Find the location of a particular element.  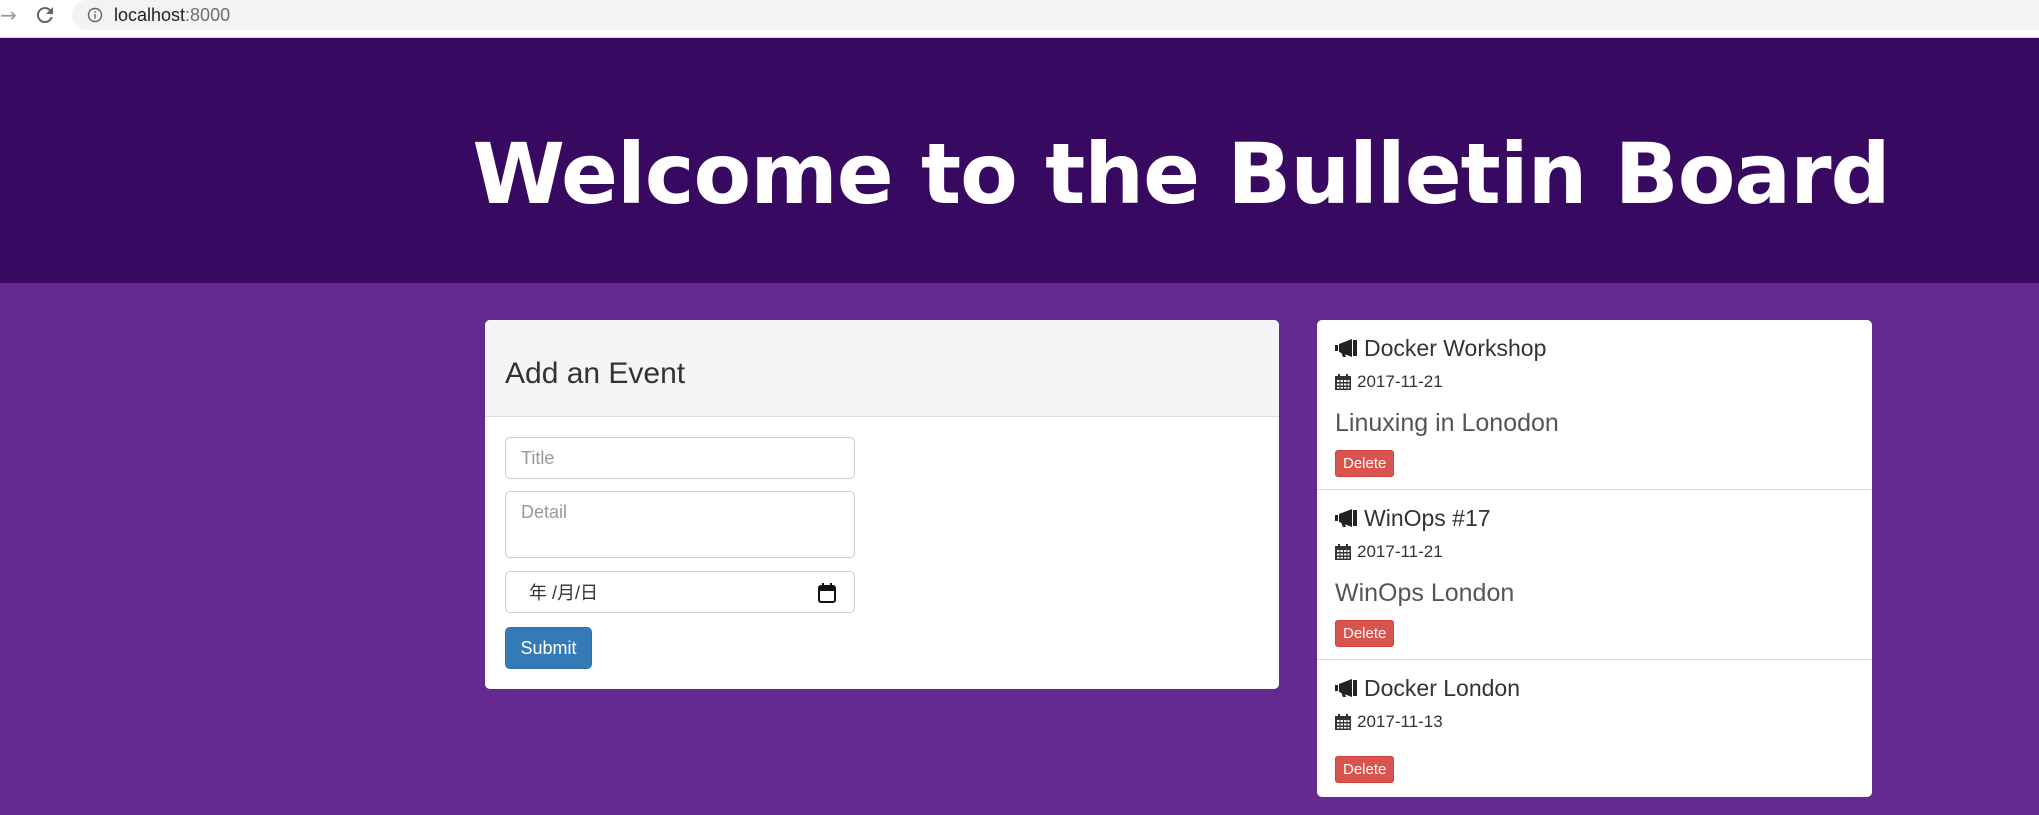

title-input is located at coordinates (680, 458).